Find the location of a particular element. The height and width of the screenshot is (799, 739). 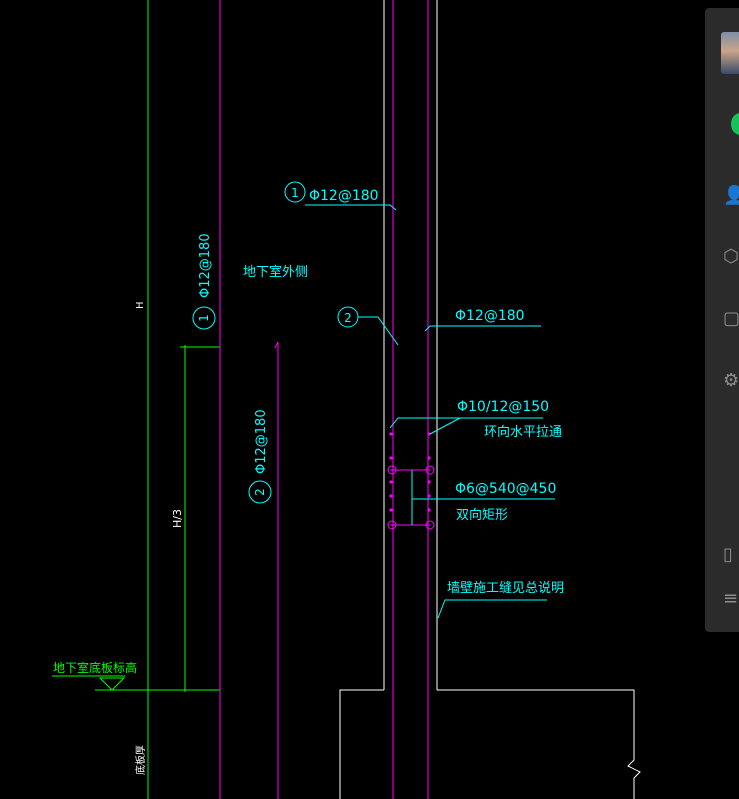

leader-right is located at coordinates (482, 328).